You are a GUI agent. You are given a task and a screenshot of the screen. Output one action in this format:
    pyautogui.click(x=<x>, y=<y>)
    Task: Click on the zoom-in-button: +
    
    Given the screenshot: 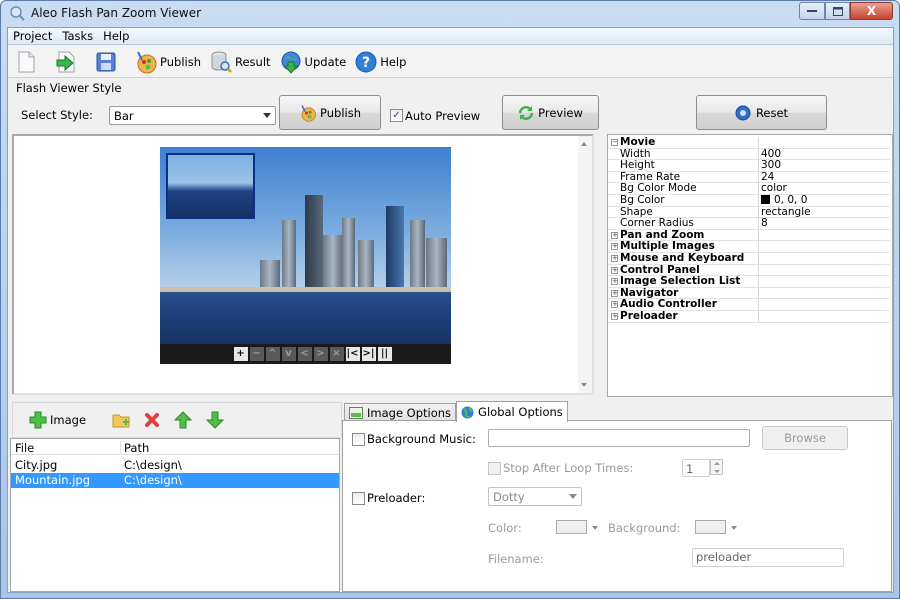 What is the action you would take?
    pyautogui.click(x=240, y=354)
    